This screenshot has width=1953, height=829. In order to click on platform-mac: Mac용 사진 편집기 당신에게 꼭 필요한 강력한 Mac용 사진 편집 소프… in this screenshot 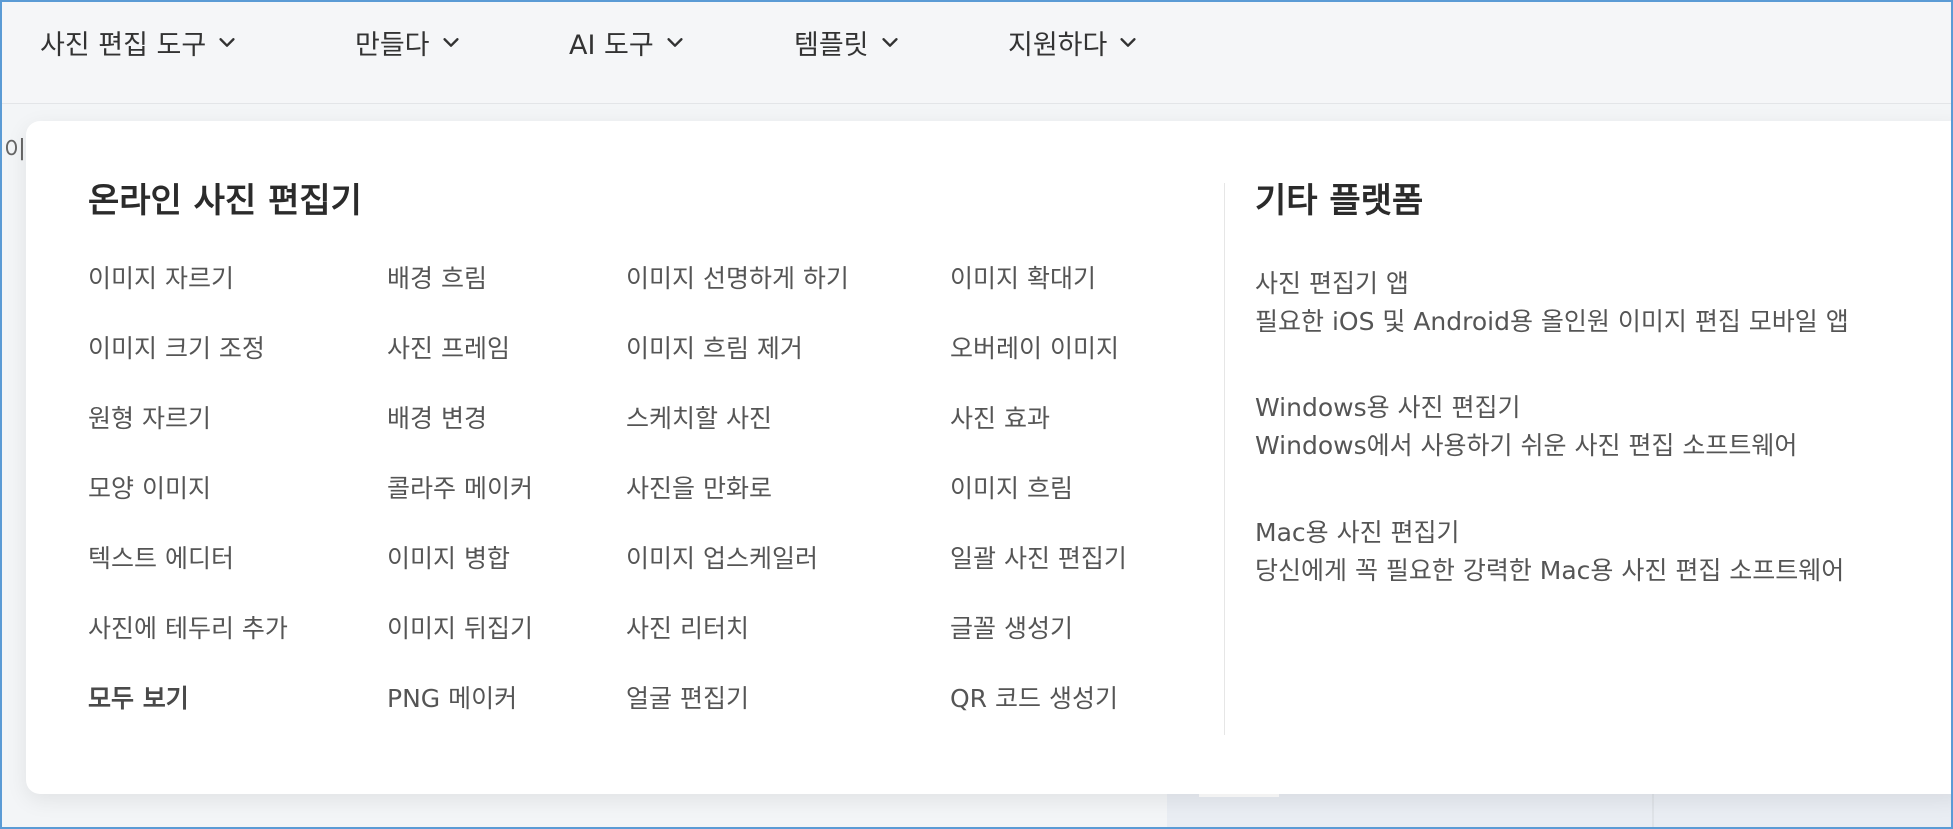, I will do `click(1549, 552)`.